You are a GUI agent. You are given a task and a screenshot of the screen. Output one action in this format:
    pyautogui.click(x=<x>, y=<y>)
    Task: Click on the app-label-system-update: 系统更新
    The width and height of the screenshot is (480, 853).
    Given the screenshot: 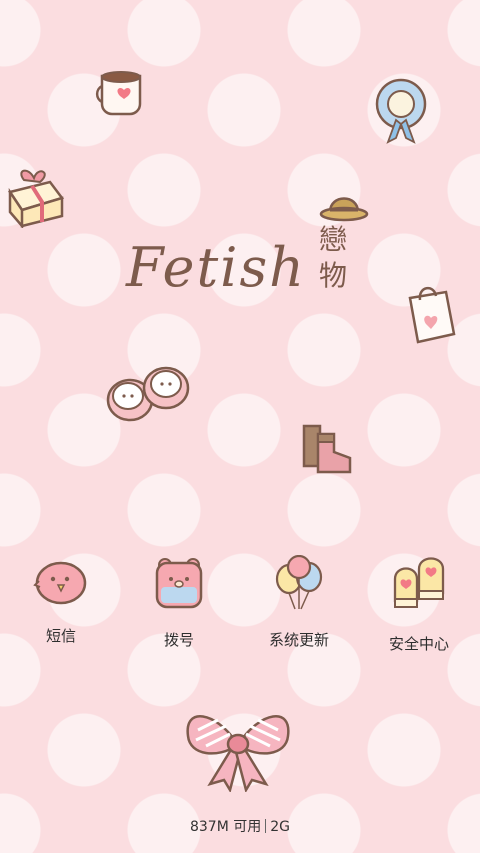 What is the action you would take?
    pyautogui.click(x=298, y=640)
    